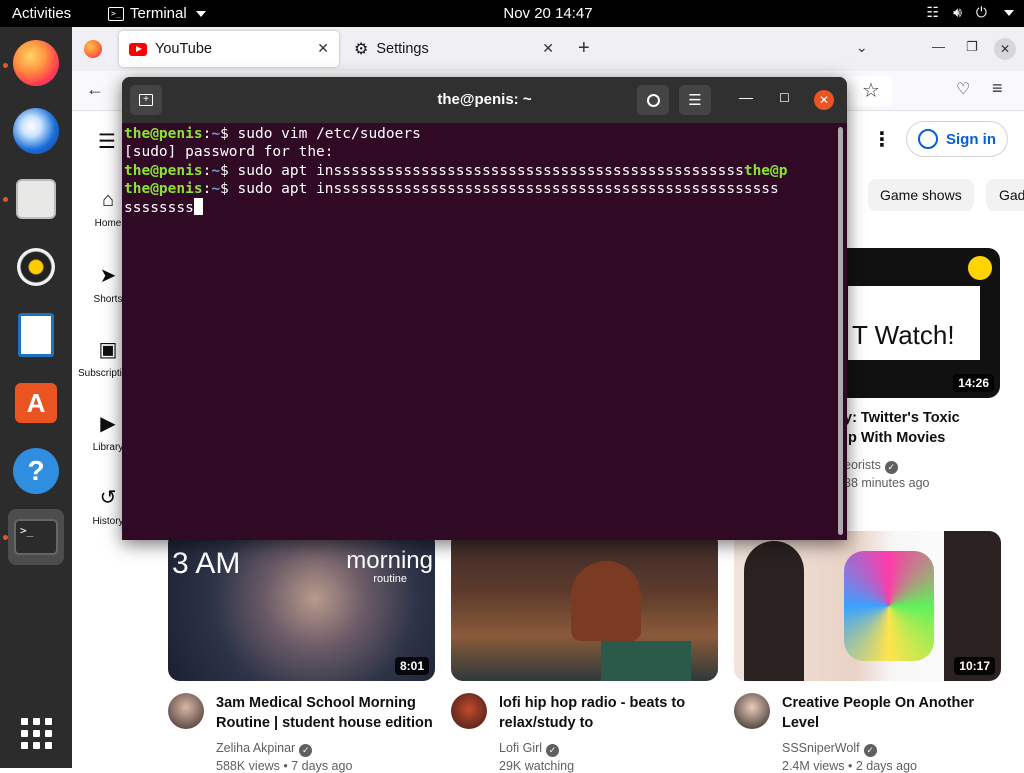  I want to click on thumbnail-text: 3 AM, so click(206, 563).